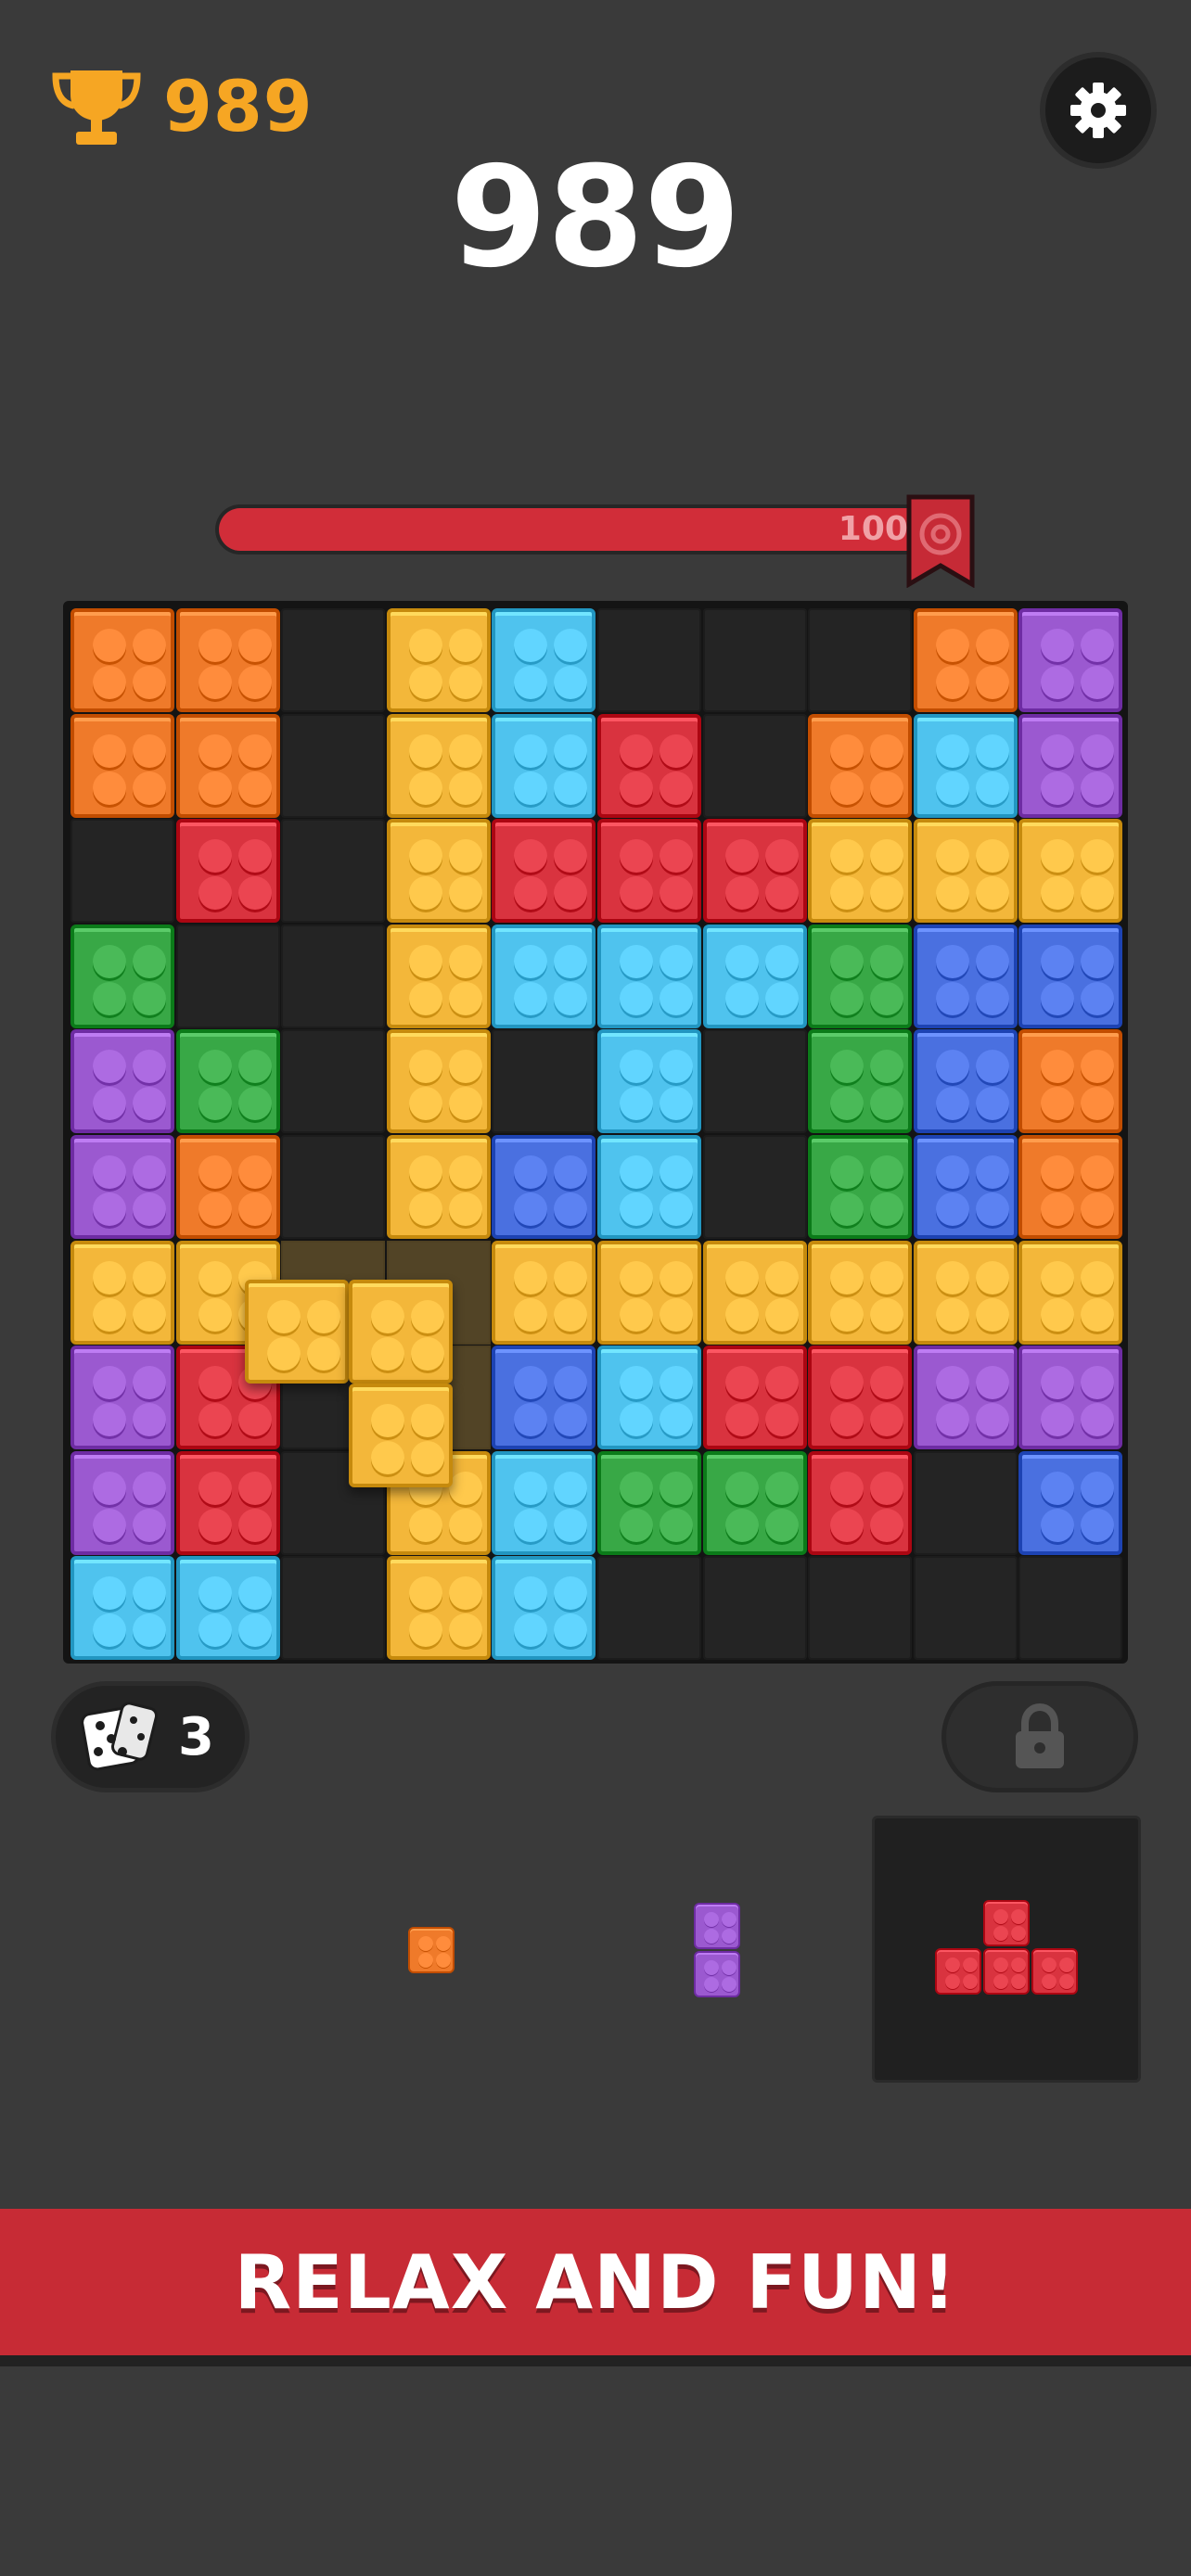 This screenshot has width=1191, height=2576. Describe the element at coordinates (196, 1736) in the screenshot. I see `dice-count: 3` at that location.